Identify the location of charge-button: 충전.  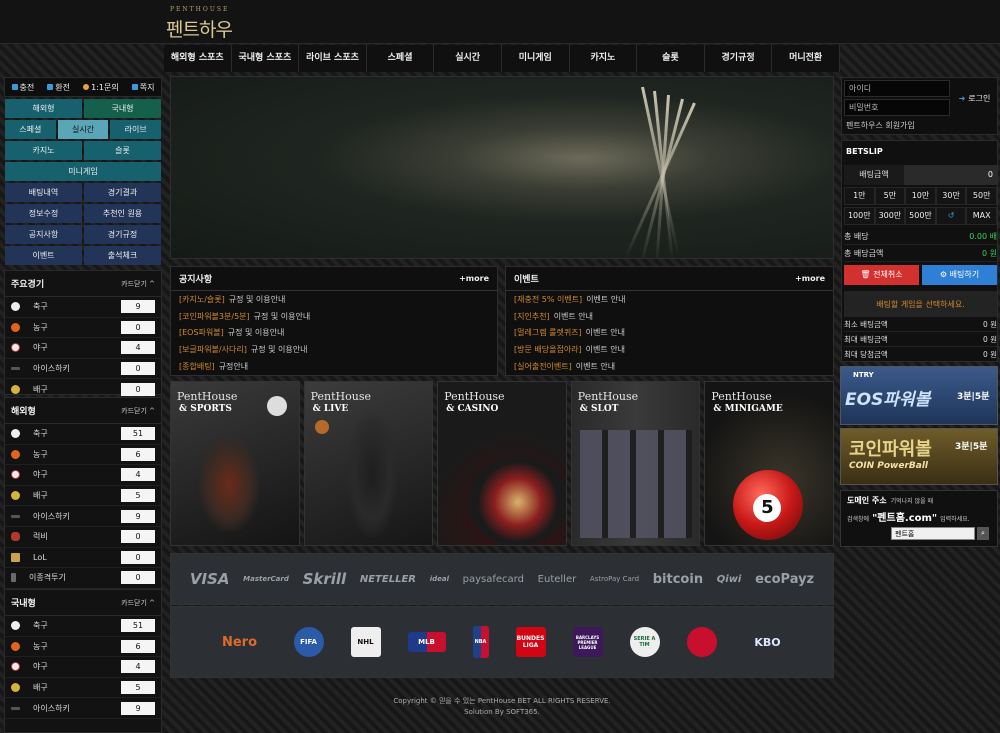
(22, 87).